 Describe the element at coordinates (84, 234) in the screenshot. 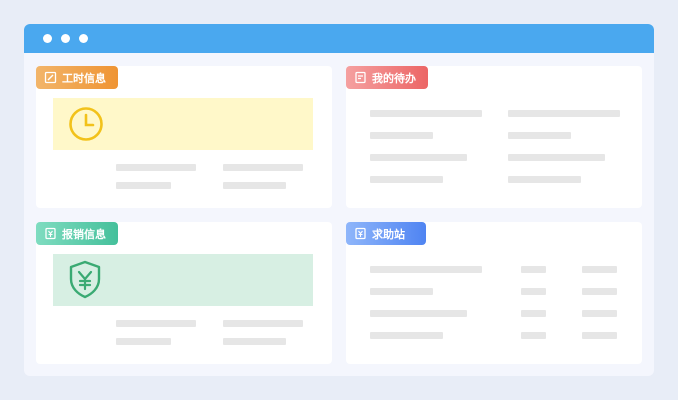

I see `card-title: 报销信息` at that location.